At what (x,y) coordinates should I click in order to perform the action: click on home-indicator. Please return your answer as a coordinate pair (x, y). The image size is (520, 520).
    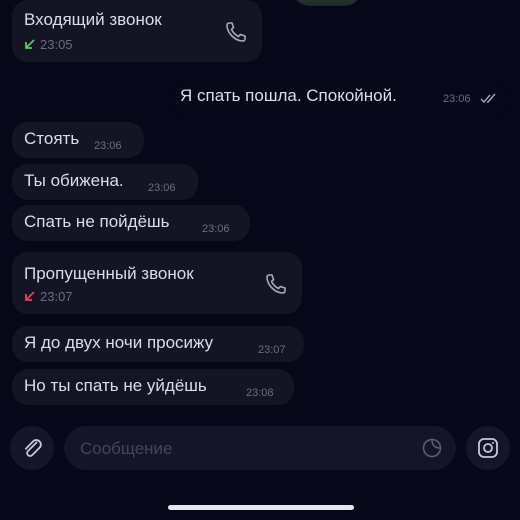
    Looking at the image, I should click on (261, 507).